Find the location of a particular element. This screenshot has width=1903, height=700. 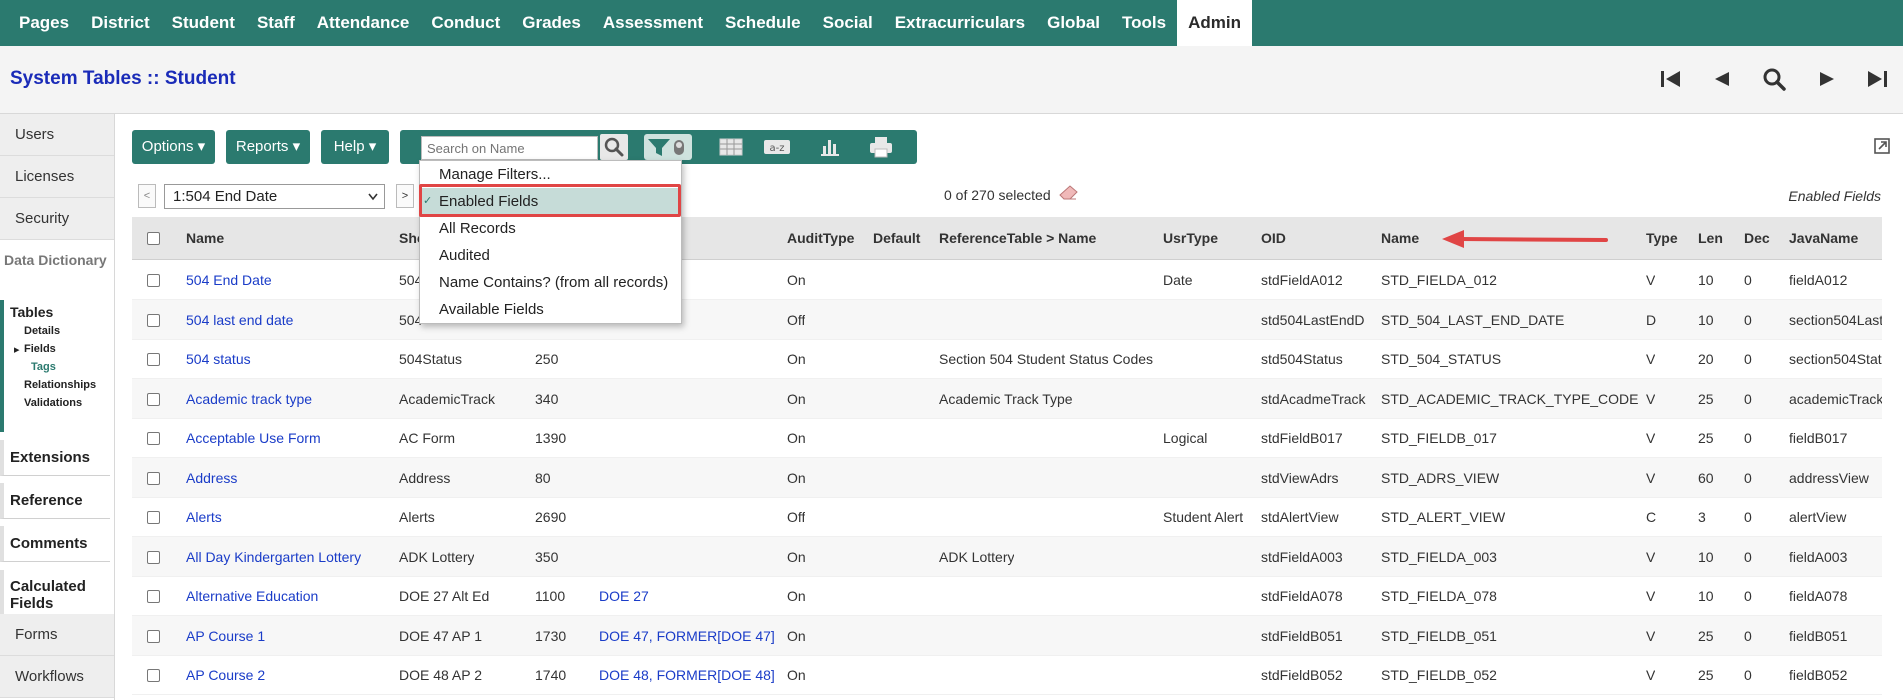

nav-tab-tools: Tools is located at coordinates (1144, 23).